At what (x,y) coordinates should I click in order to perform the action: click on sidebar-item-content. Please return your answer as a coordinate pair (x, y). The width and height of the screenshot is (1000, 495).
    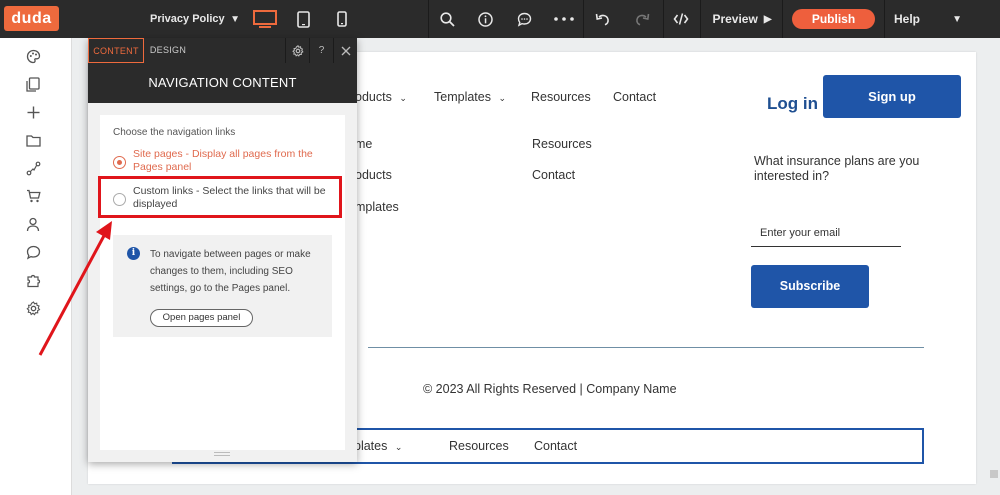
    Looking at the image, I should click on (33, 140).